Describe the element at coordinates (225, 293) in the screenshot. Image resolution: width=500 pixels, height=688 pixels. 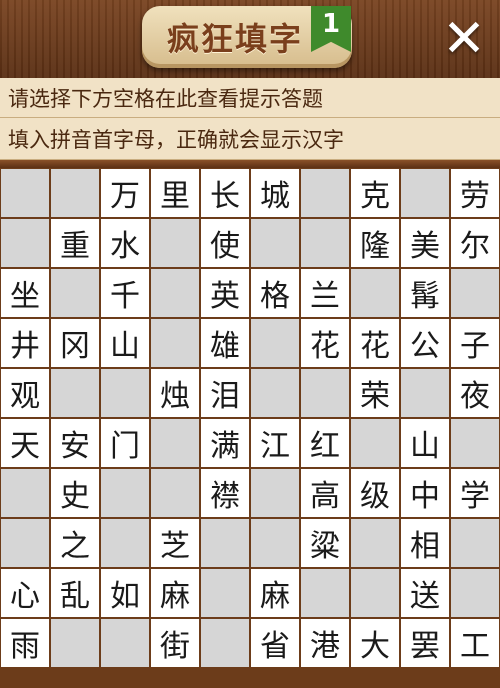
I see `letter-cell: 英` at that location.